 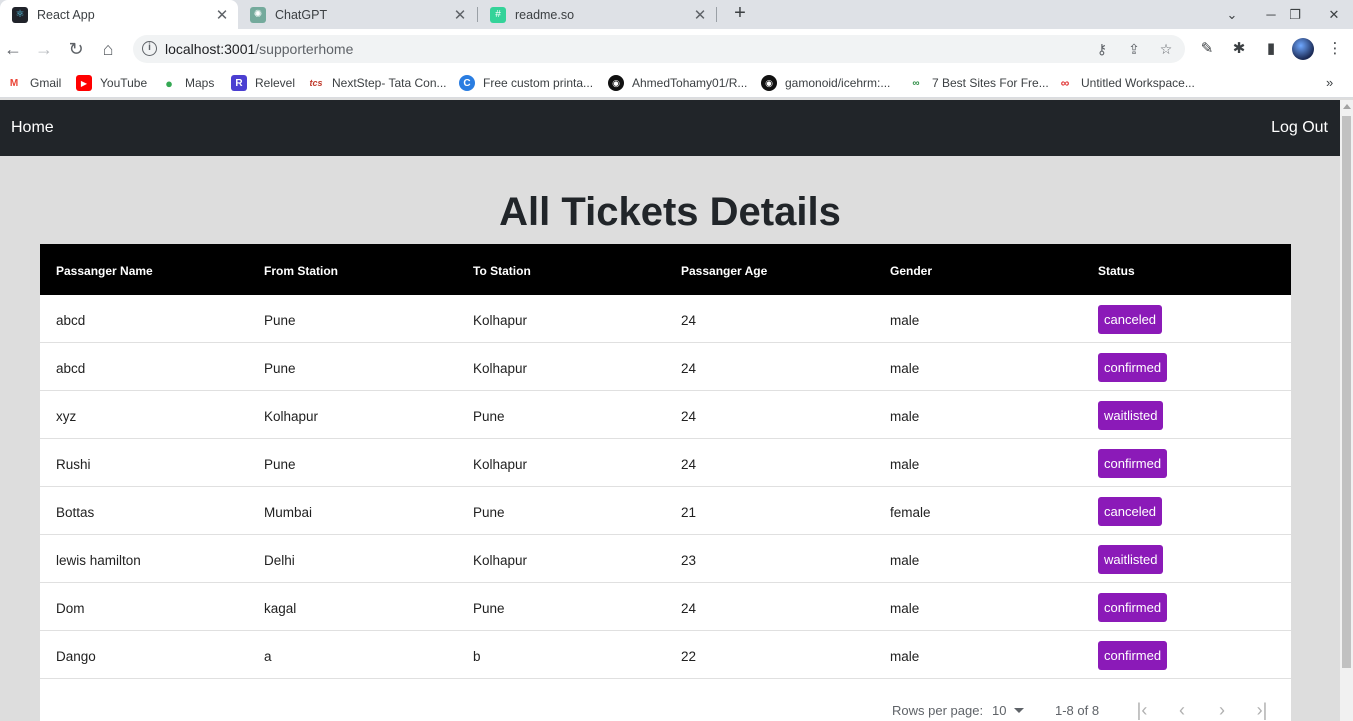 What do you see at coordinates (149, 48) in the screenshot?
I see `site-info-icon: i` at bounding box center [149, 48].